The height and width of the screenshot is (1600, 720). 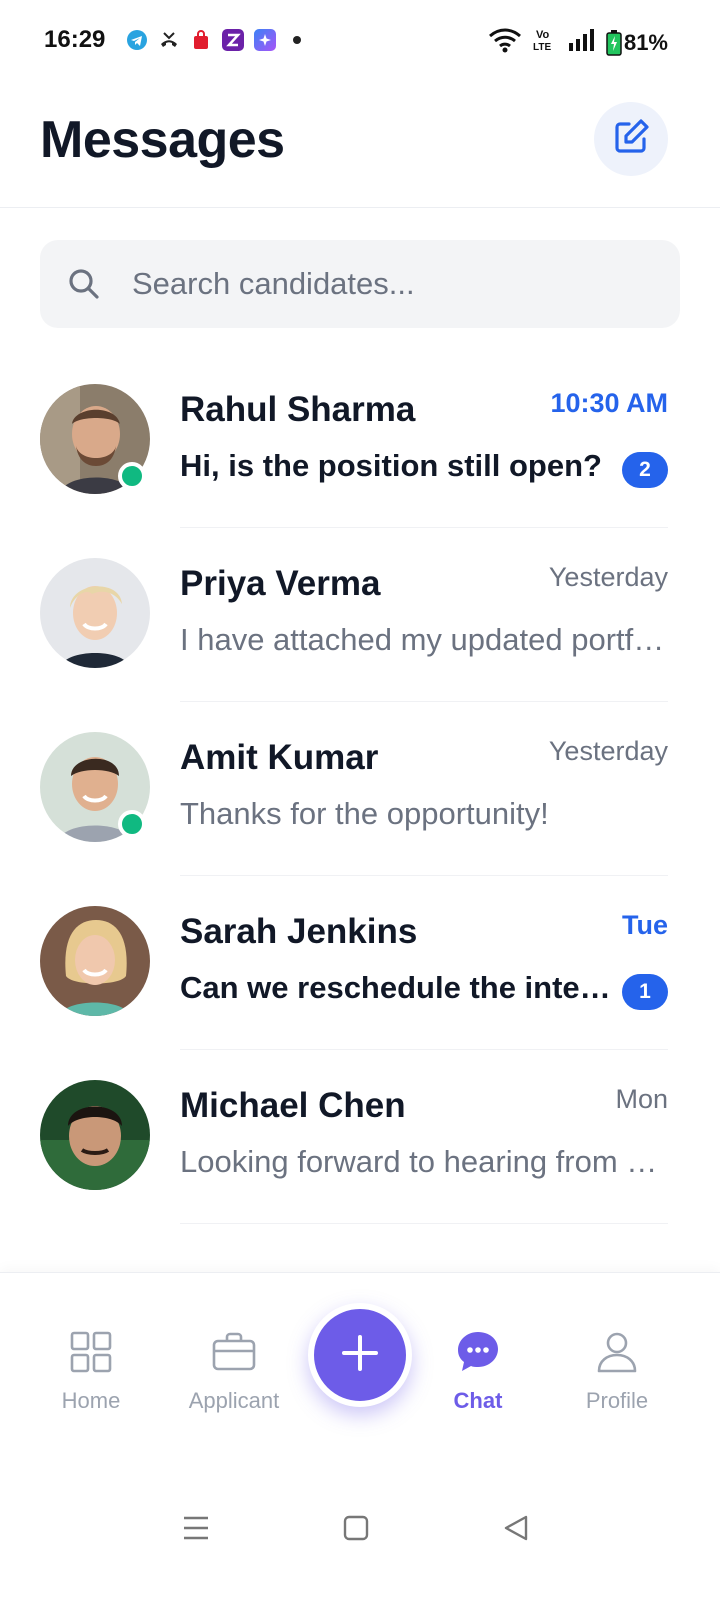 What do you see at coordinates (360, 41) in the screenshot?
I see `status-bar: 16:29 Vo LTE 81%` at bounding box center [360, 41].